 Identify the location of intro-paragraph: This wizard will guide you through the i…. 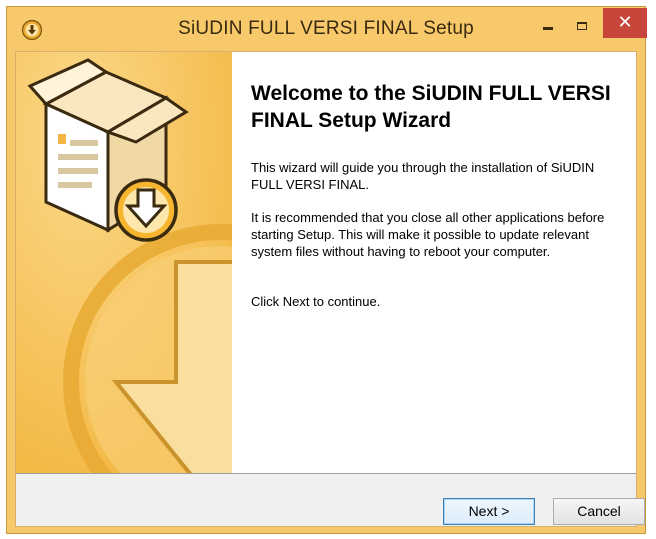
(423, 176).